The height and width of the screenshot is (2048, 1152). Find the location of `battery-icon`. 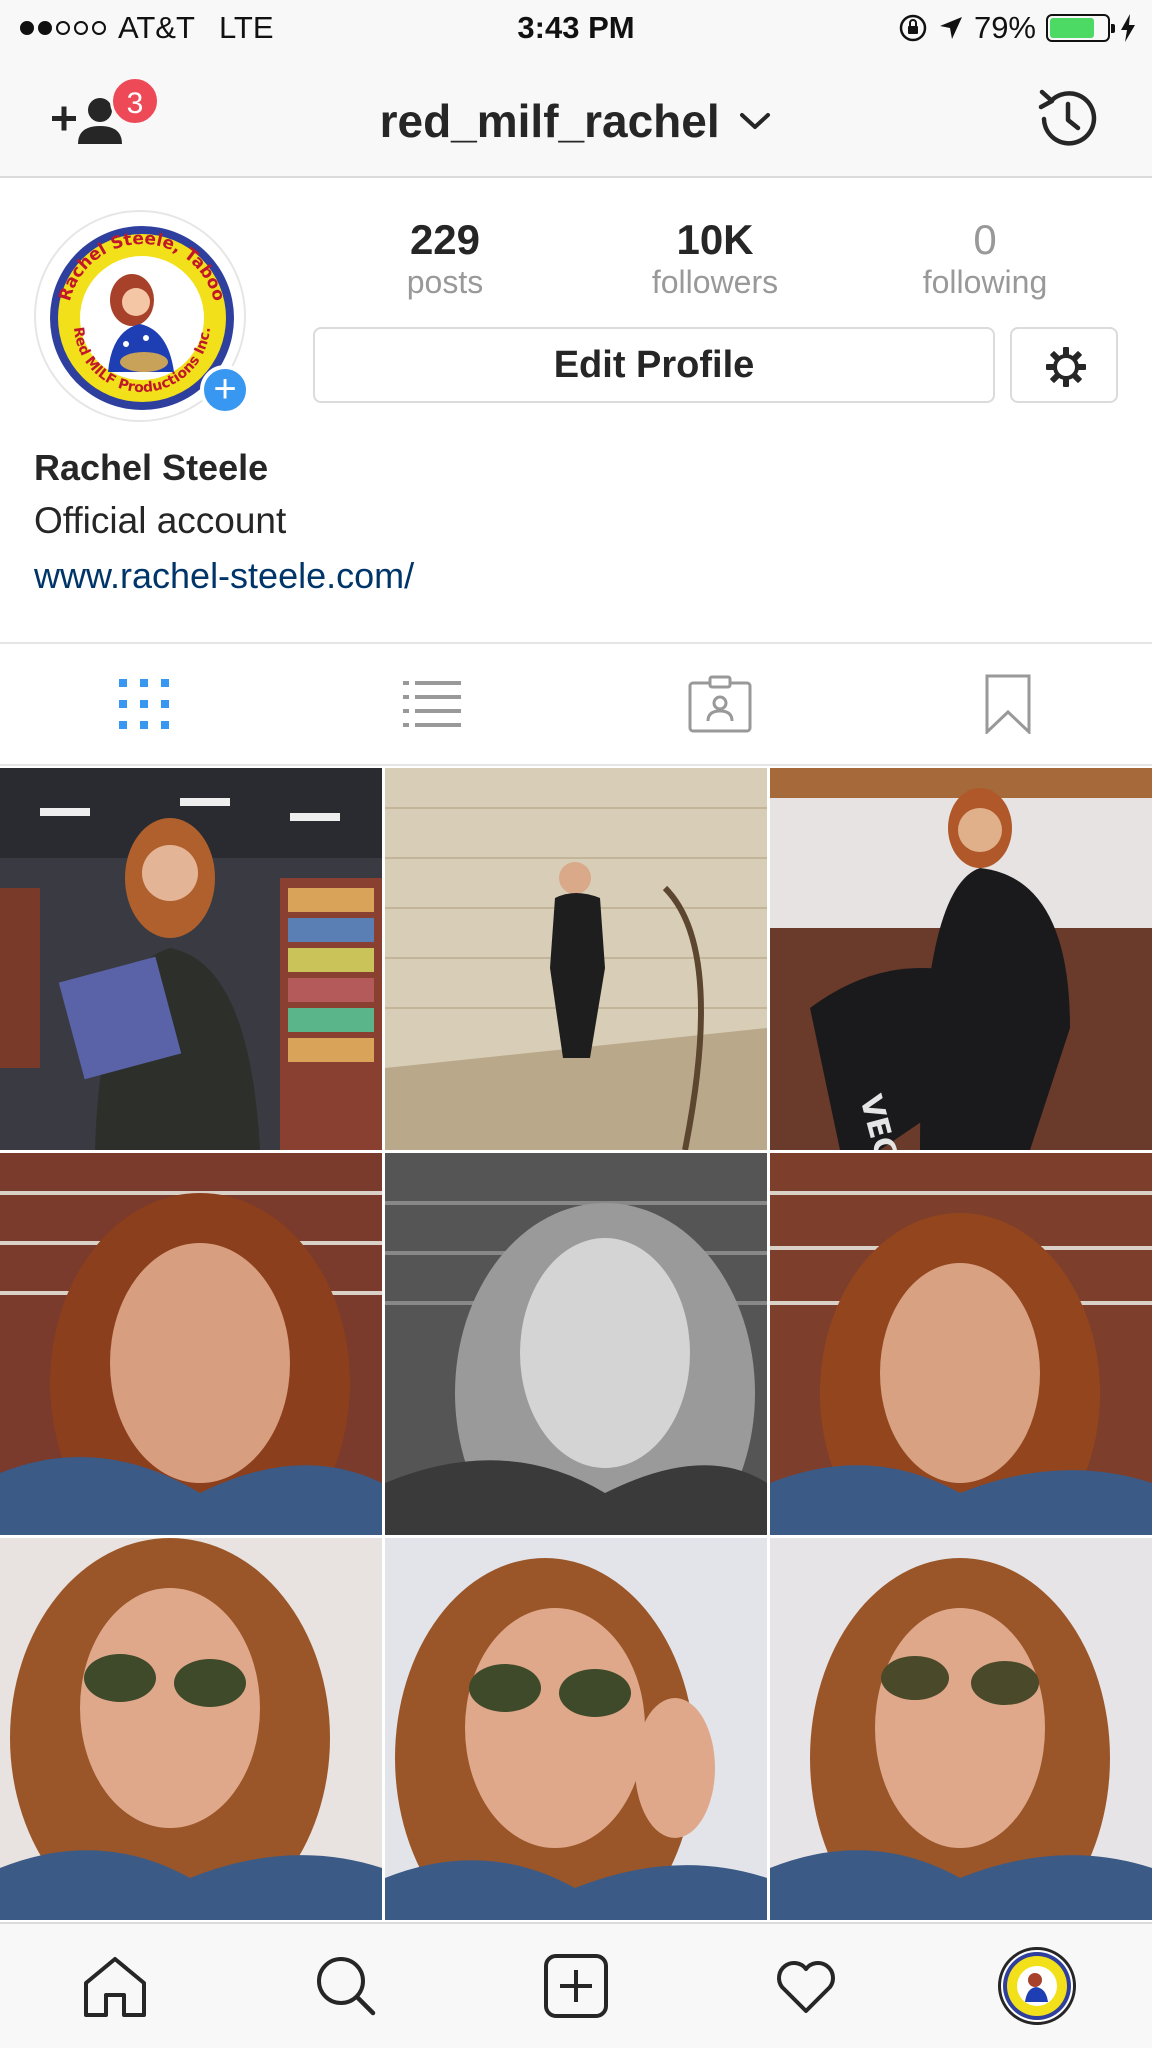

battery-icon is located at coordinates (1080, 28).